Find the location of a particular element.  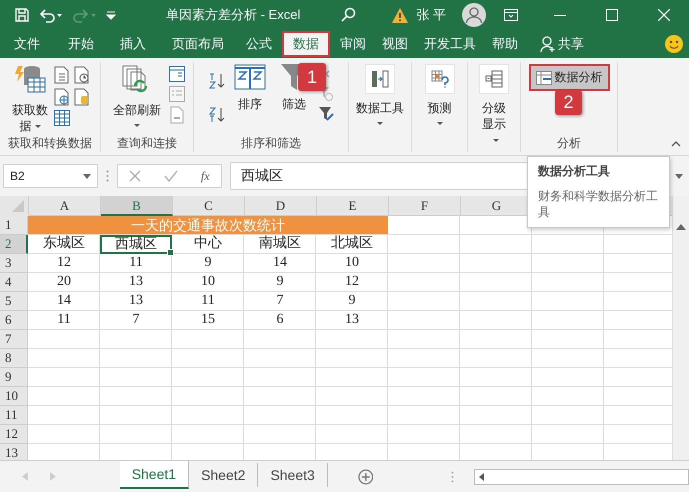

merged-title-cell: 一天的交通事故次数统计 is located at coordinates (208, 225).